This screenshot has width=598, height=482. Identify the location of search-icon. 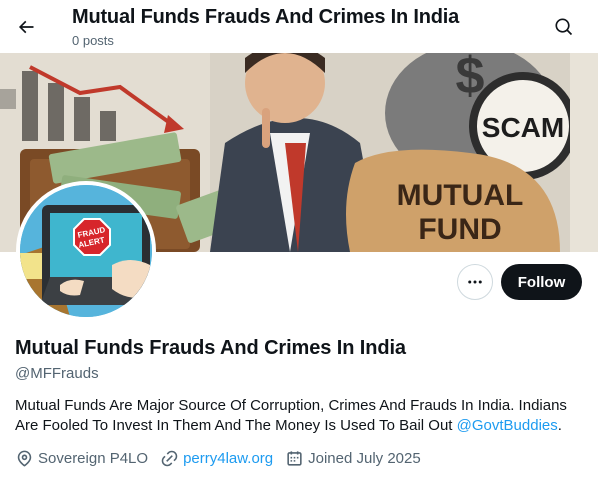
(564, 27).